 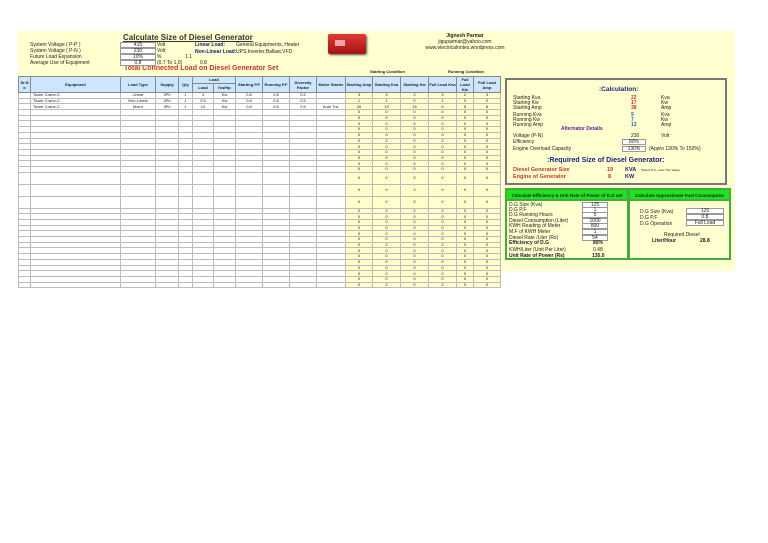 What do you see at coordinates (203, 63) in the screenshot?
I see `param-factor: 0.8` at bounding box center [203, 63].